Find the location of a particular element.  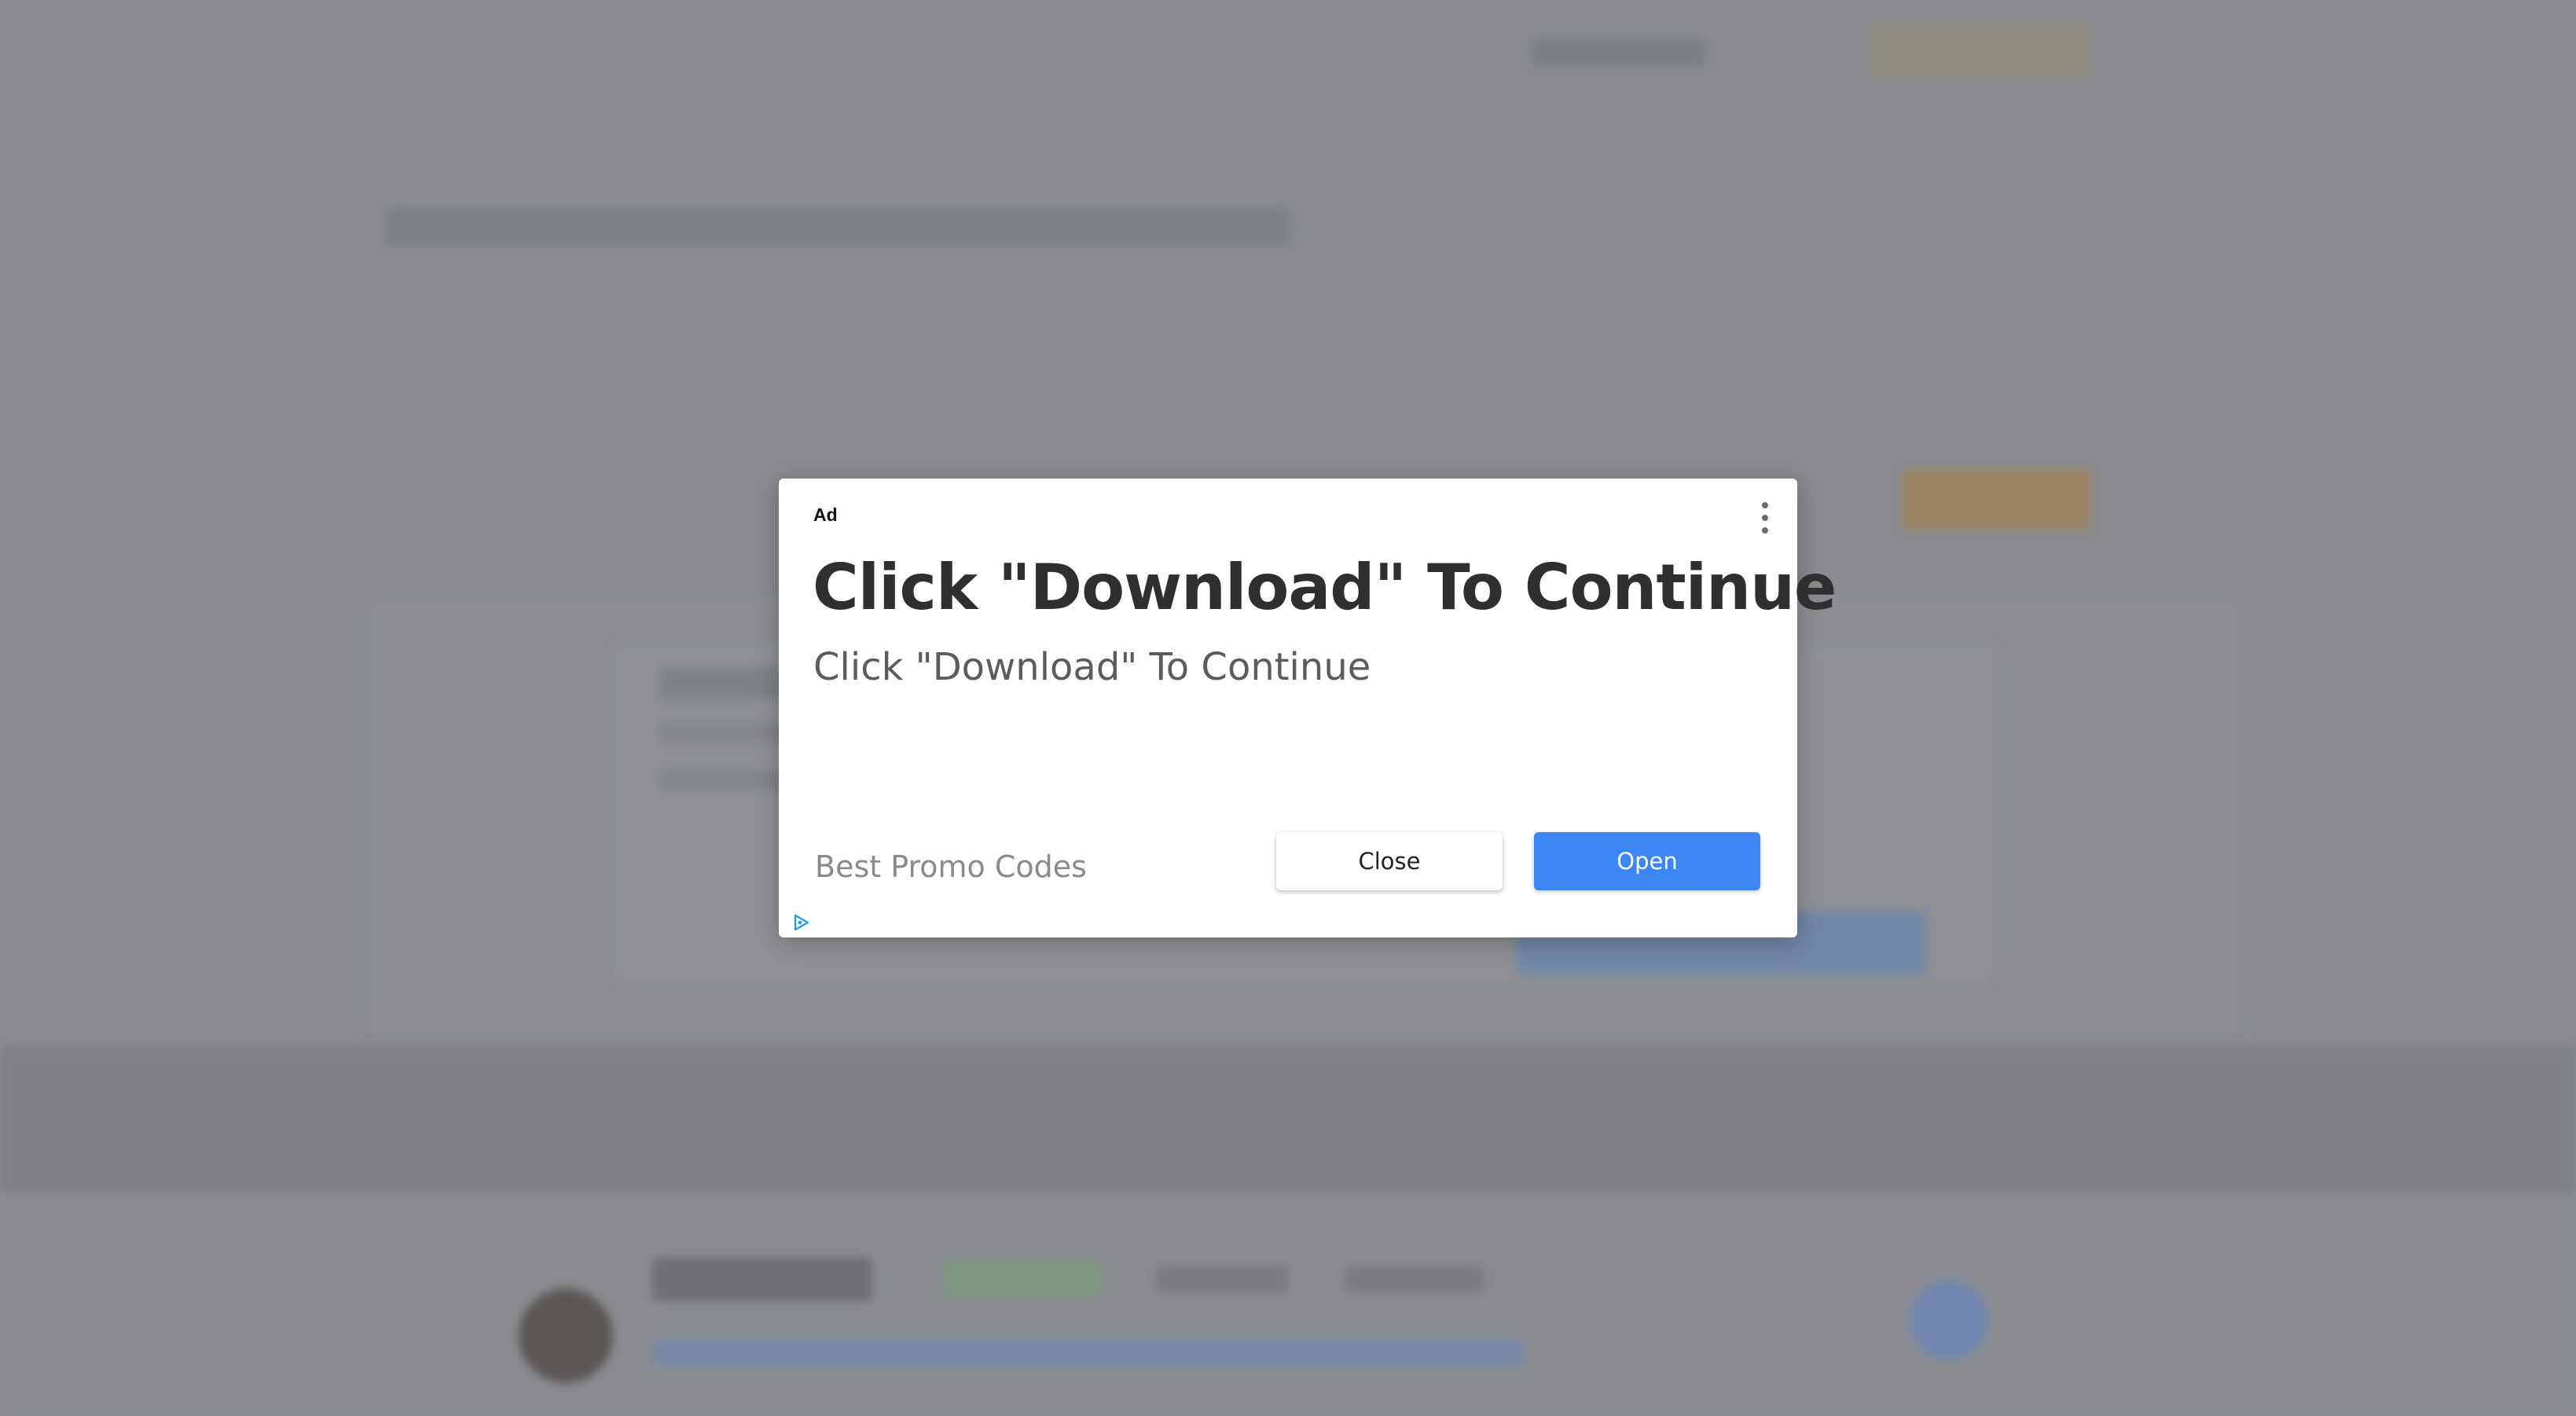

blurred-footer-title is located at coordinates (762, 1279).